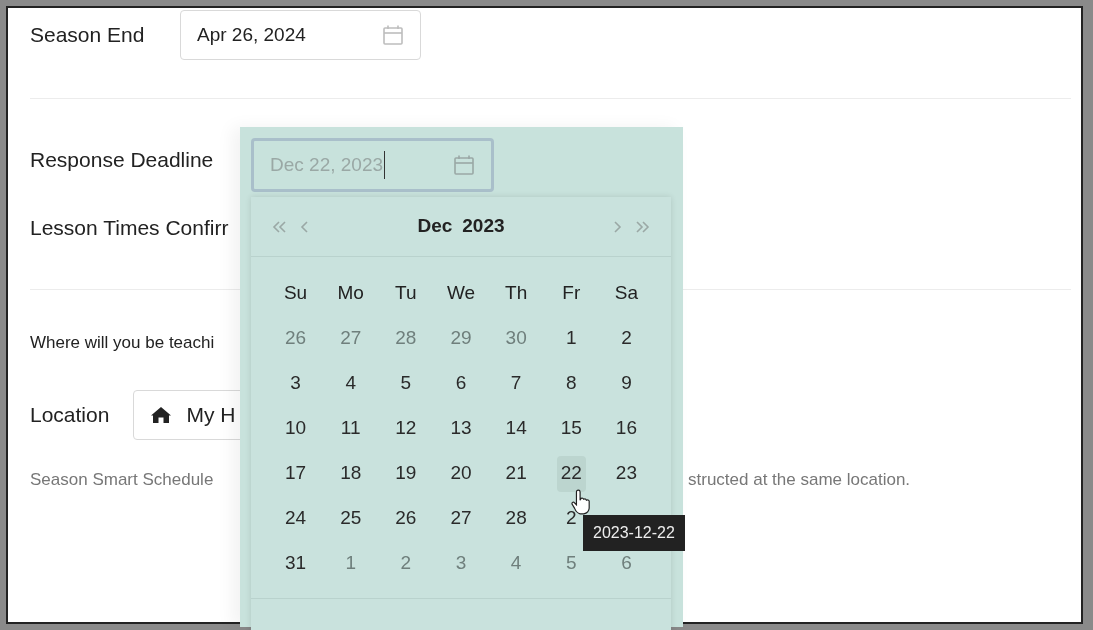 The image size is (1093, 630). What do you see at coordinates (296, 518) in the screenshot?
I see `day-cell: 24` at bounding box center [296, 518].